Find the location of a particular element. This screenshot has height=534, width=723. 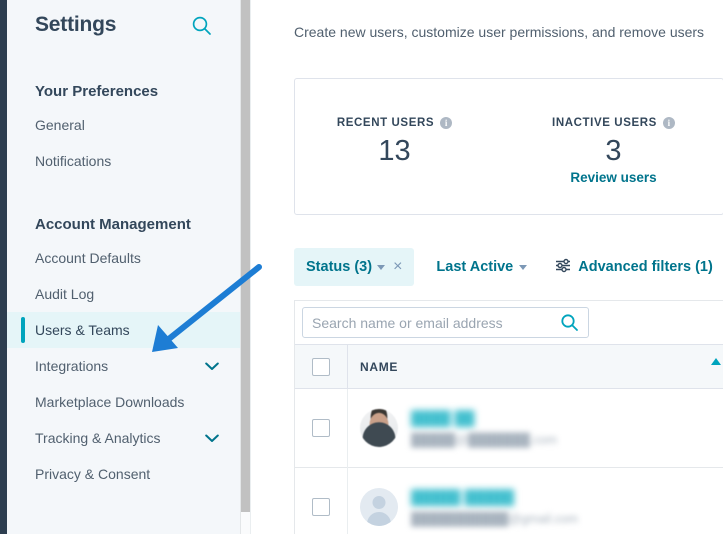

advanced-filters-label: Advanced filters (1) is located at coordinates (645, 267).